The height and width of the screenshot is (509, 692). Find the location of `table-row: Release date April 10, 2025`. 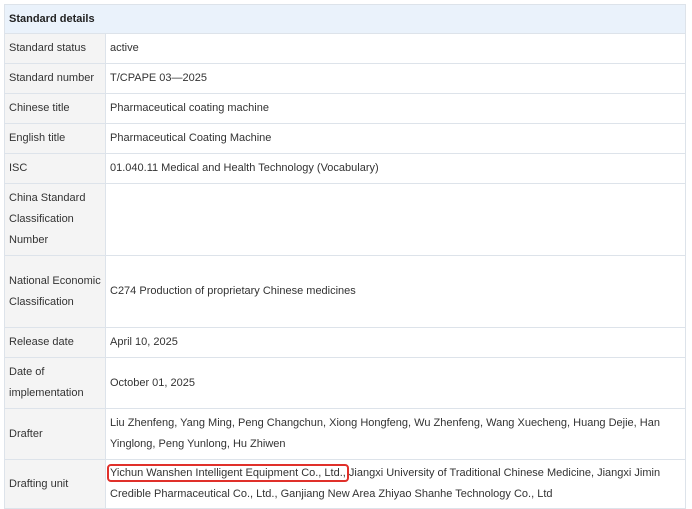

table-row: Release date April 10, 2025 is located at coordinates (345, 342).